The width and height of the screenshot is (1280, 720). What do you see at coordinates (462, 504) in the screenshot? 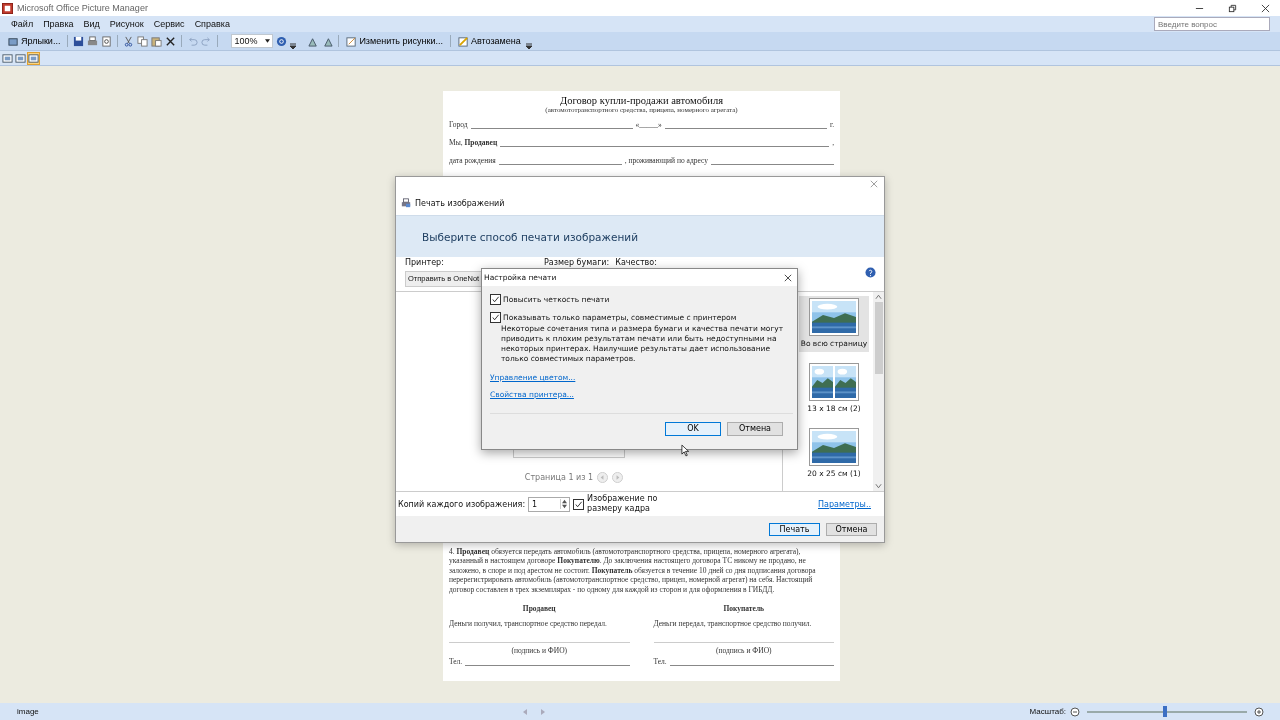
I see `copies-label: Копий каждого изображения:` at bounding box center [462, 504].